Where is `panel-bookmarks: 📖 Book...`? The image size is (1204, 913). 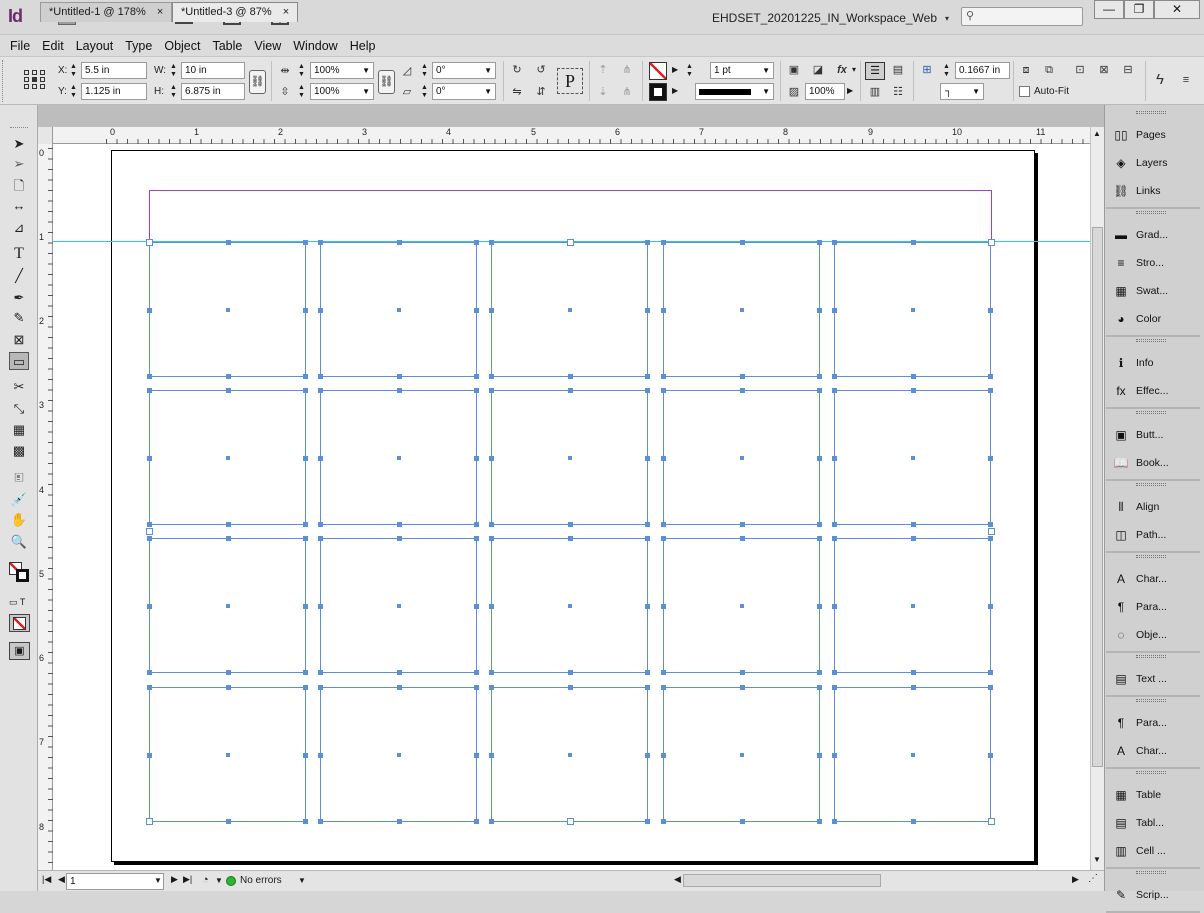 panel-bookmarks: 📖 Book... is located at coordinates (1155, 463).